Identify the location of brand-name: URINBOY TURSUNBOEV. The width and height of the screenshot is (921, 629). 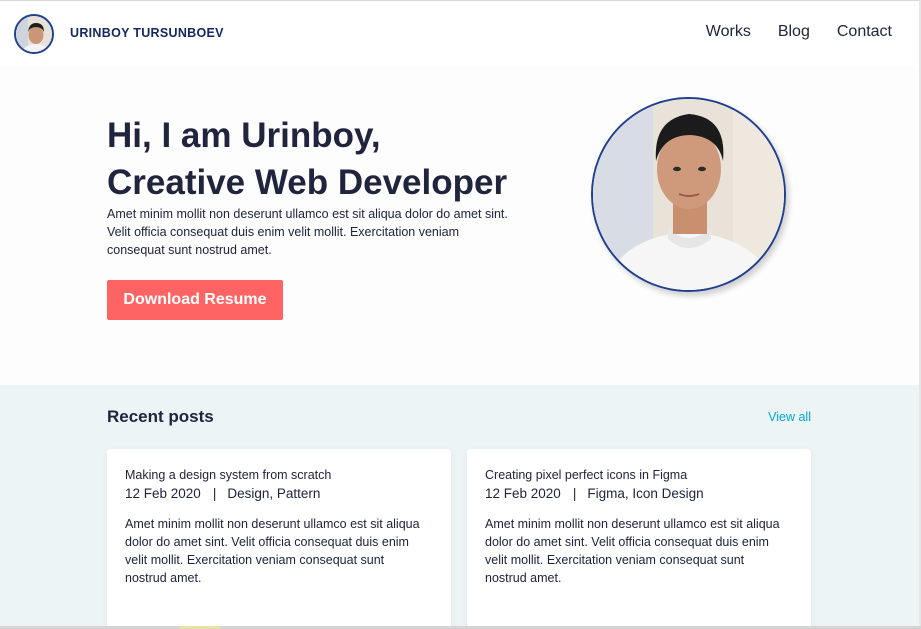
(147, 33).